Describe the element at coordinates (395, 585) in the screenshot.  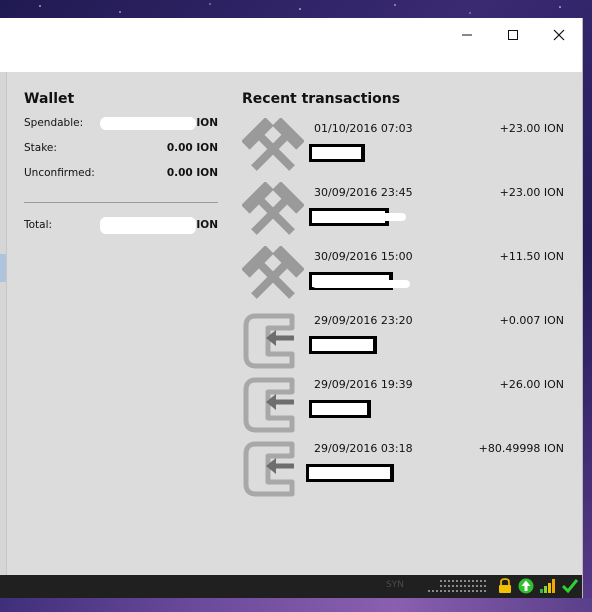
I see `network-status-label: SYN` at that location.